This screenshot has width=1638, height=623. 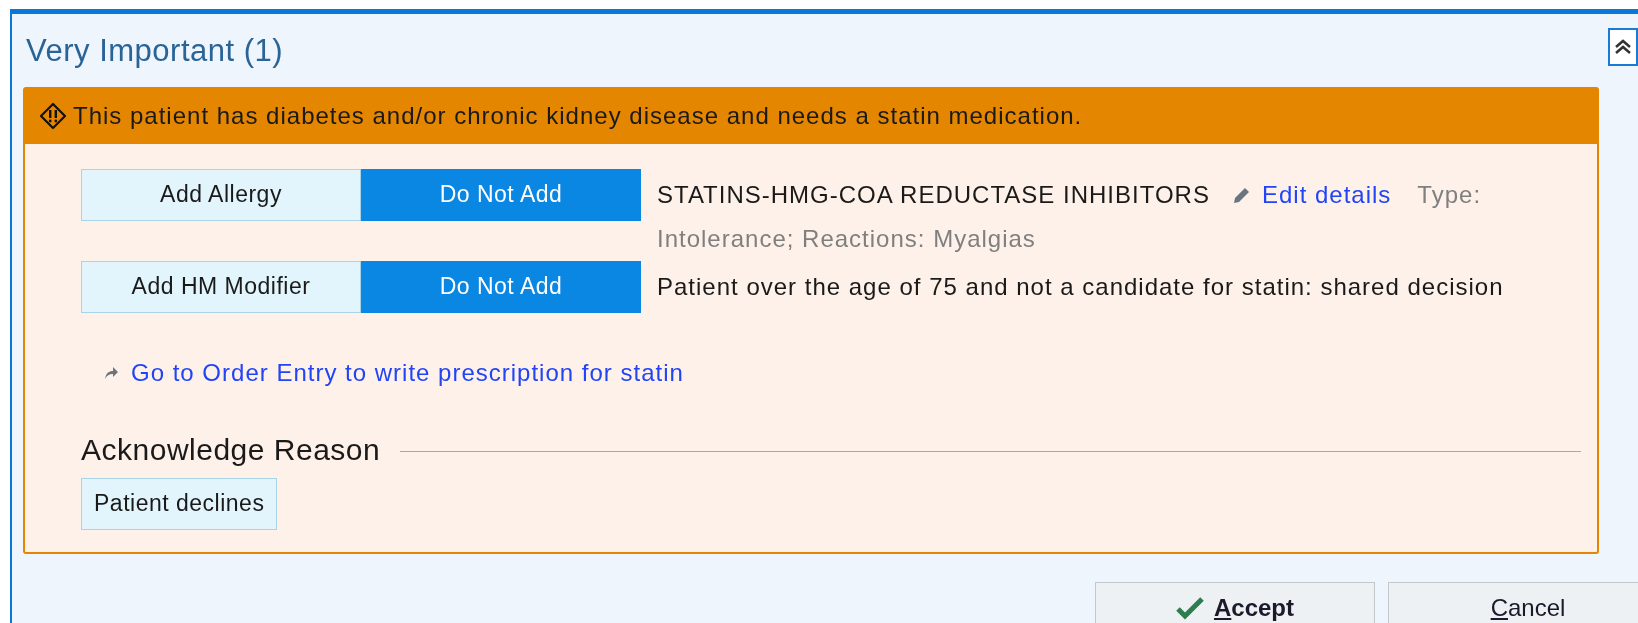 I want to click on checkmark-icon, so click(x=1189, y=607).